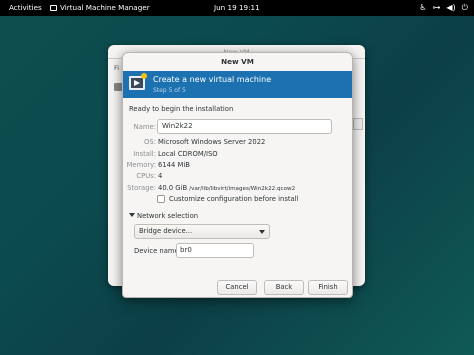  I want to click on storage-size: 40.0 GiB, so click(173, 188).